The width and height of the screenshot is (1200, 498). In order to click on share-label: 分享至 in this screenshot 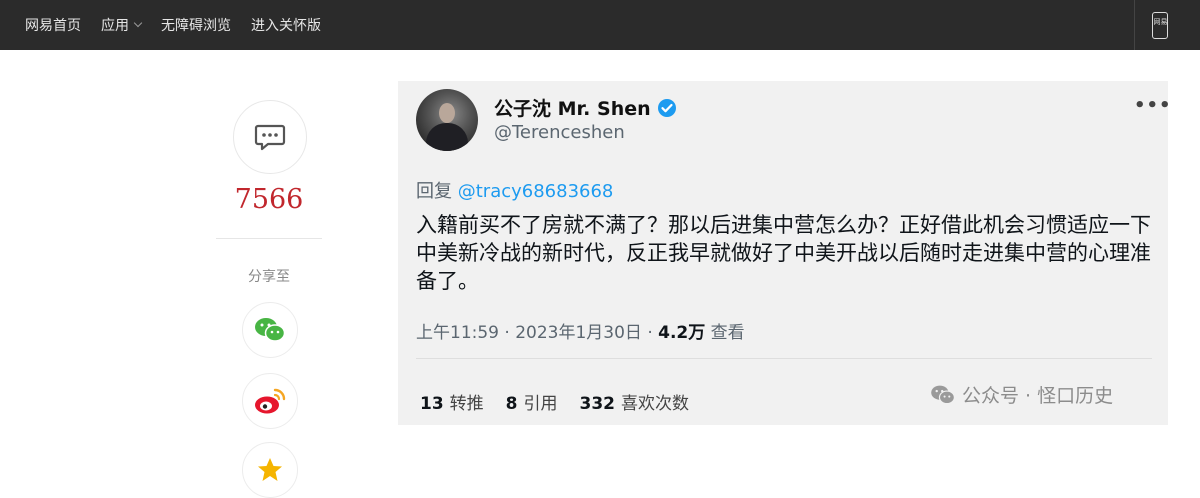, I will do `click(269, 277)`.